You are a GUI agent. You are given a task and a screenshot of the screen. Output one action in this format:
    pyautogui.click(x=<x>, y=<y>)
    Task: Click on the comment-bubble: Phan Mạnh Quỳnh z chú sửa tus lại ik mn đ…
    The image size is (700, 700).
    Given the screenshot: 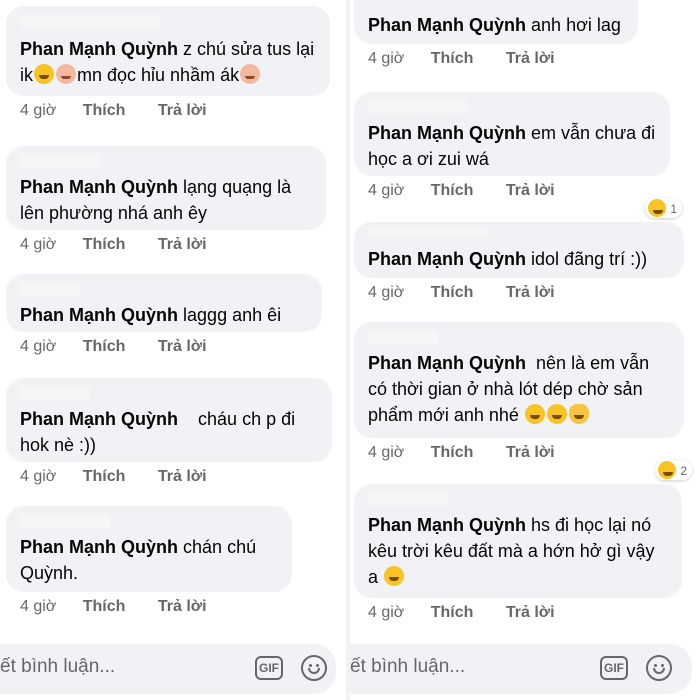 What is the action you would take?
    pyautogui.click(x=168, y=51)
    